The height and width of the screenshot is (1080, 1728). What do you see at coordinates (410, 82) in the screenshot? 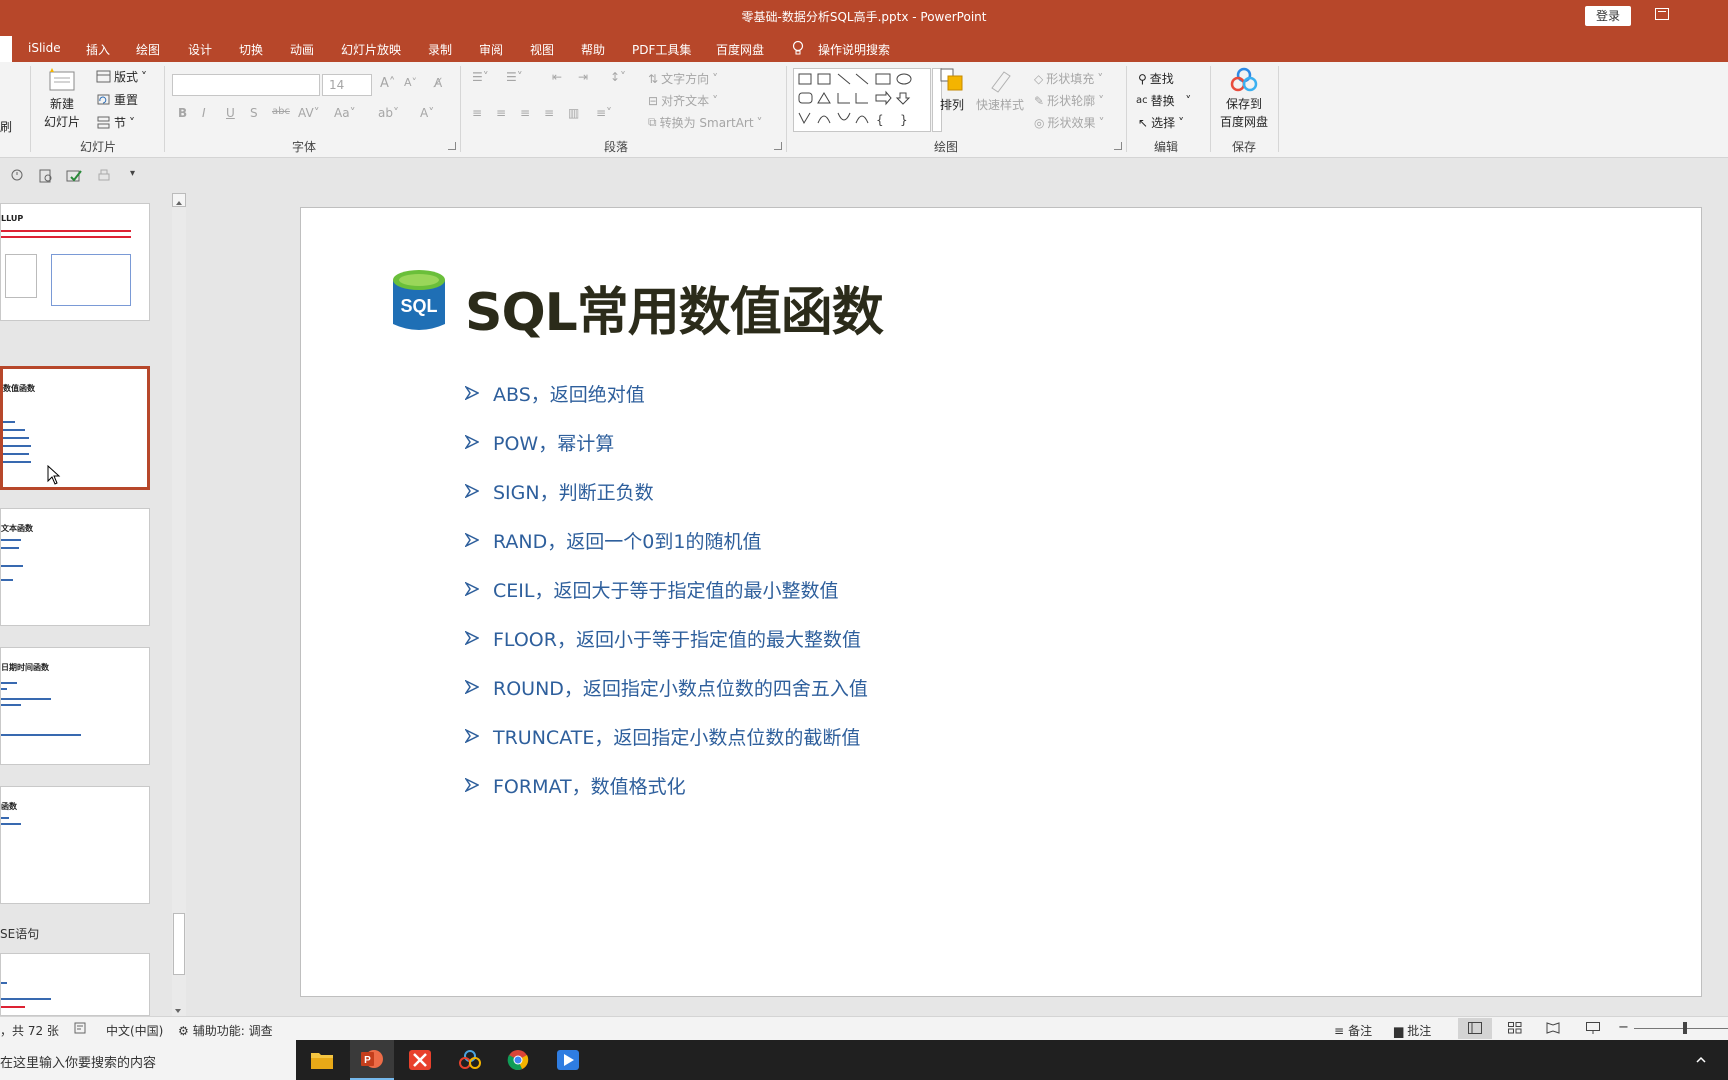
I see `decrease-font-size-button: A˅` at bounding box center [410, 82].